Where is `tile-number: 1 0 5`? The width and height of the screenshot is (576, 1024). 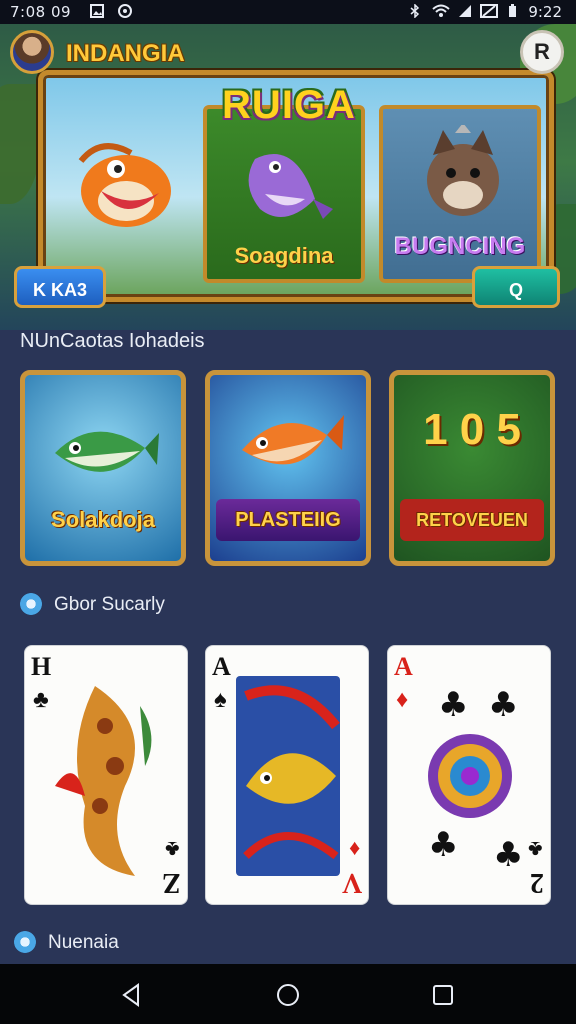
tile-number: 1 0 5 is located at coordinates (472, 429).